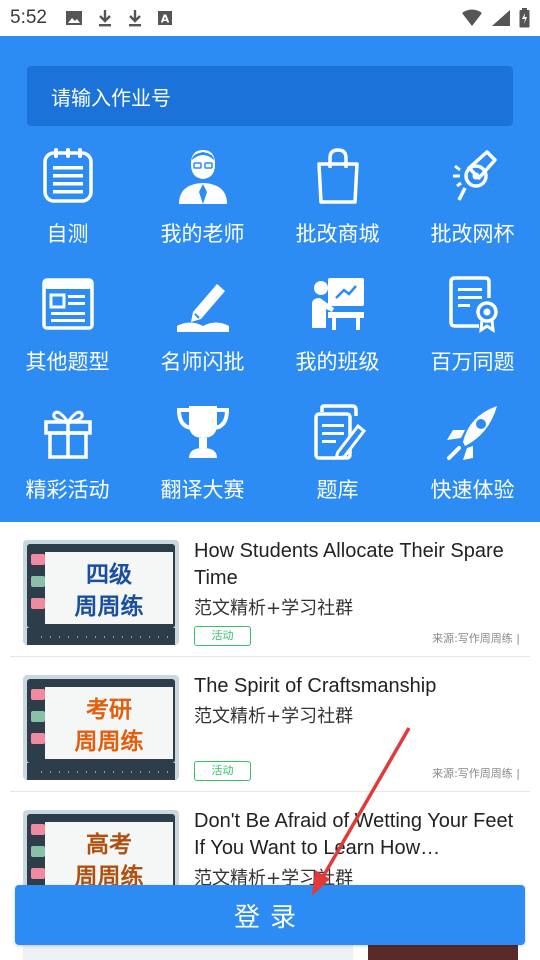  I want to click on login-button: 登录, so click(270, 915).